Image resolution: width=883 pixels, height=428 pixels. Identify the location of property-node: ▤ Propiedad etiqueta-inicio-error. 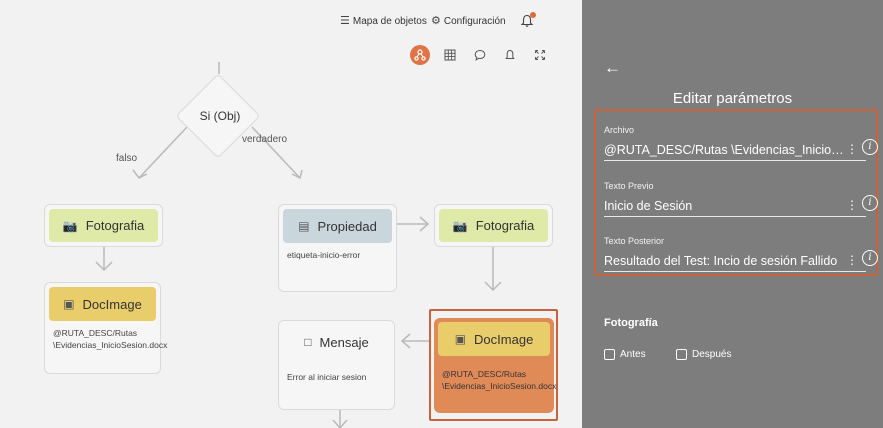
(337, 248).